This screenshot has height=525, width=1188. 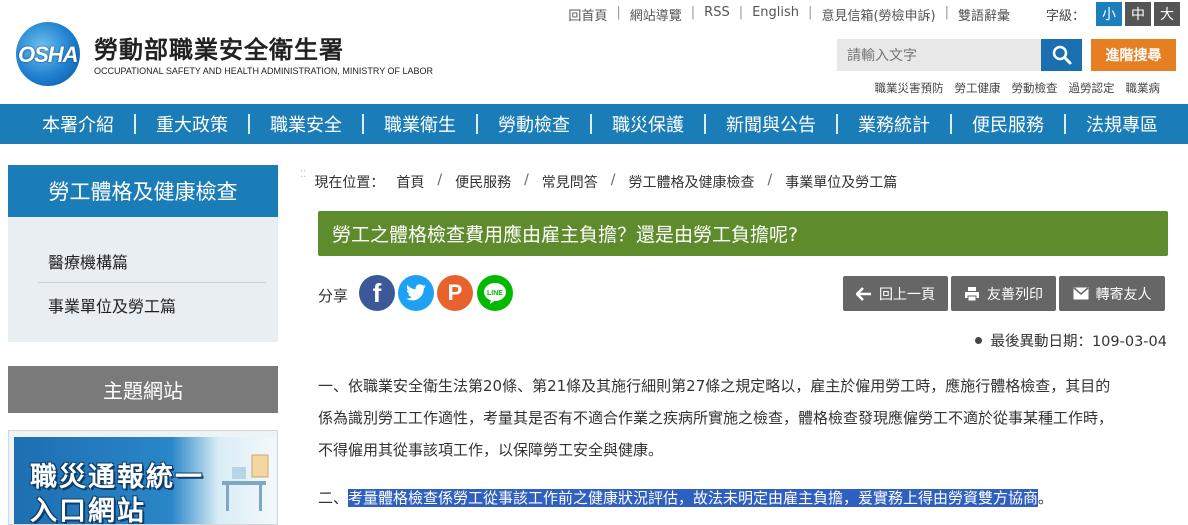 I want to click on sidebar-divider, so click(x=152, y=282).